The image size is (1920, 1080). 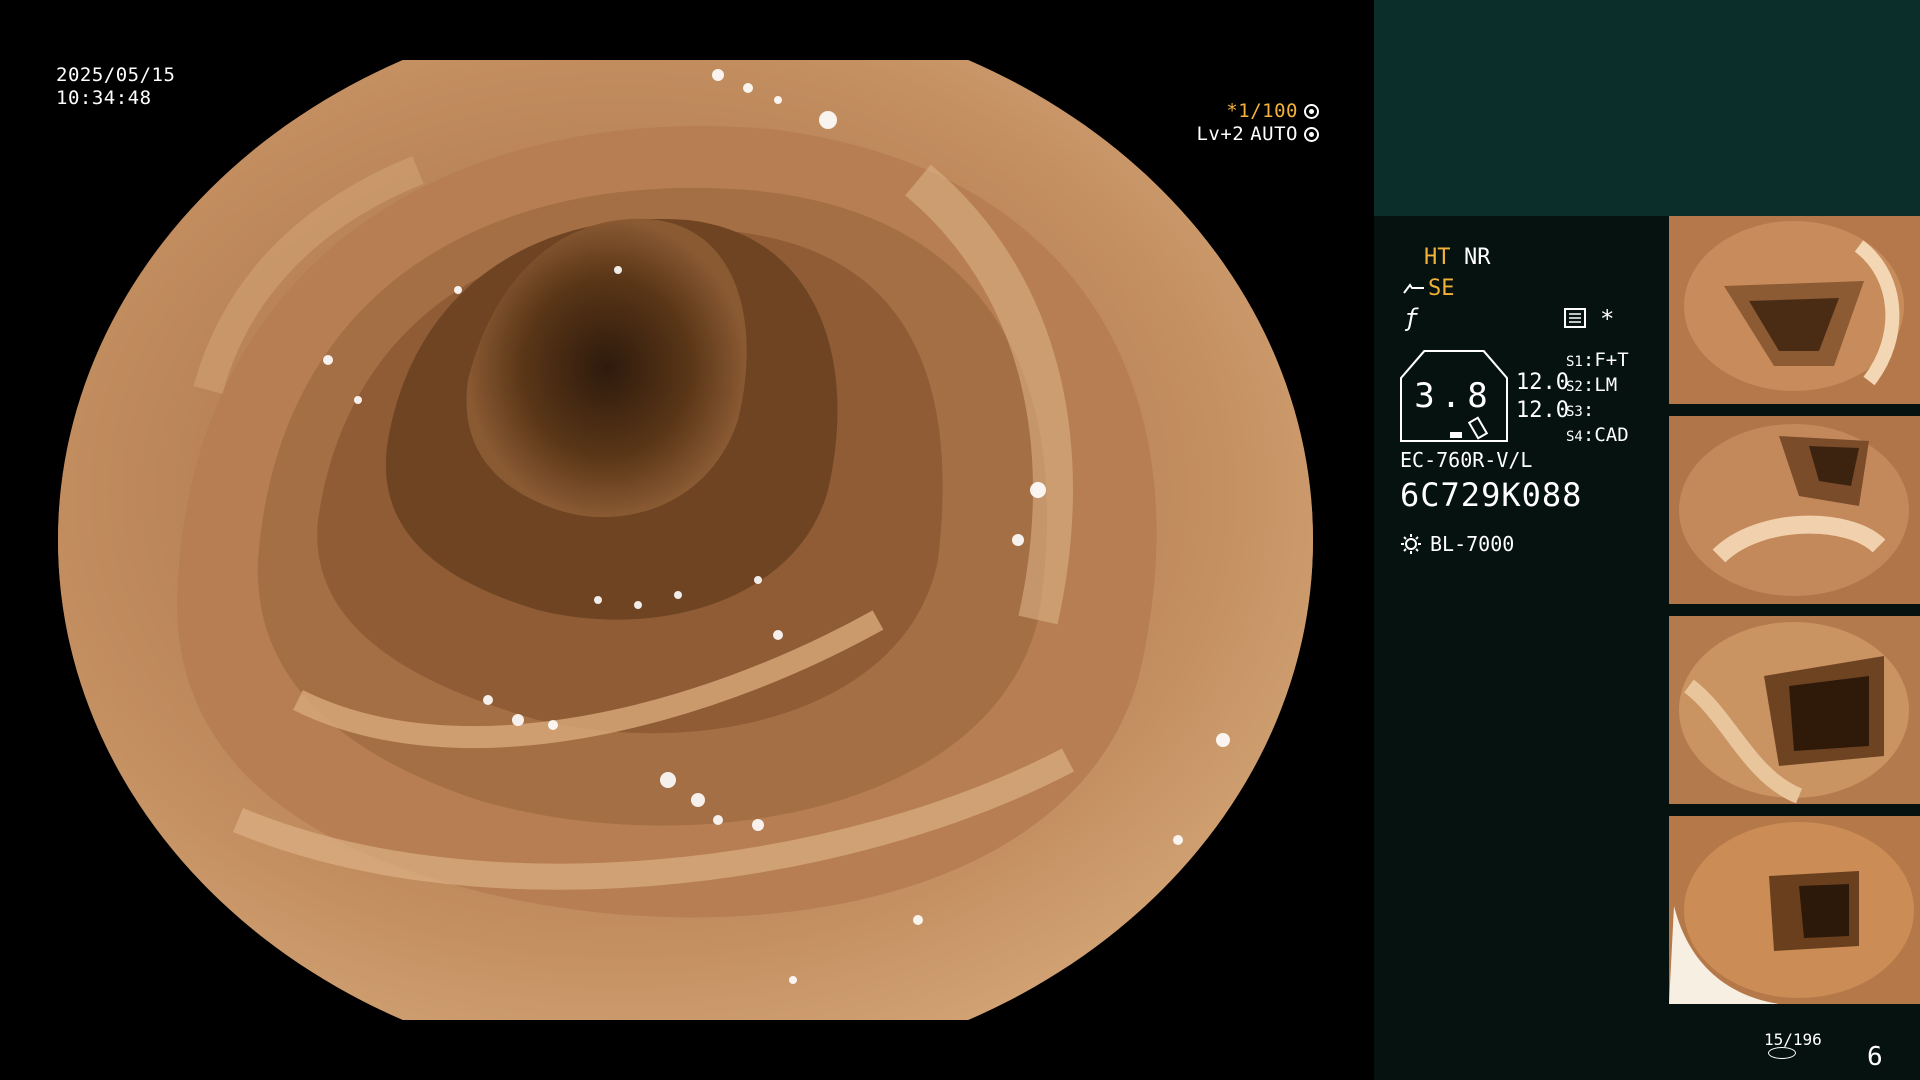 I want to click on structure-enhance-icon, so click(x=1413, y=288).